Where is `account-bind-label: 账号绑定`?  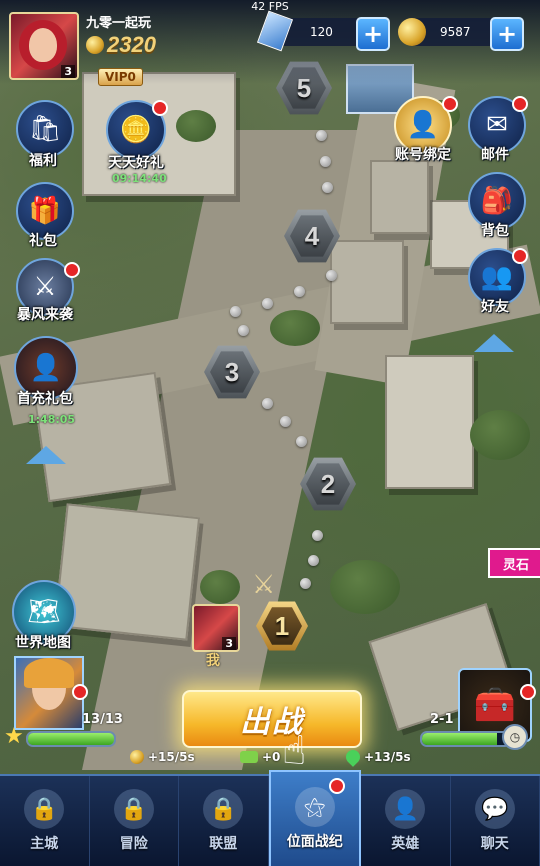
account-bind-label: 账号绑定 is located at coordinates (423, 154).